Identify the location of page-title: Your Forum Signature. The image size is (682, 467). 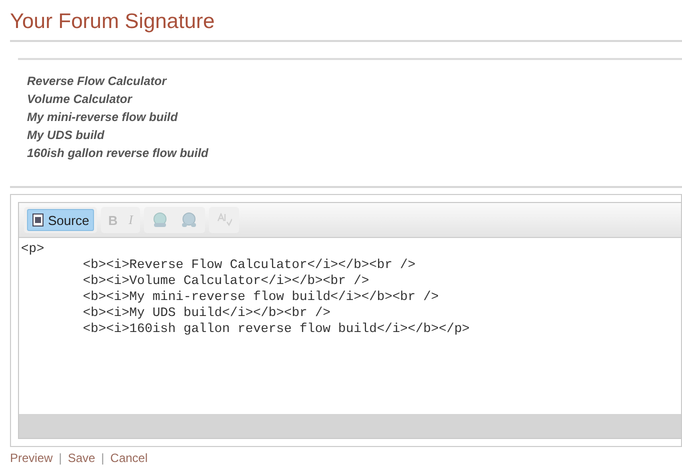
(113, 22).